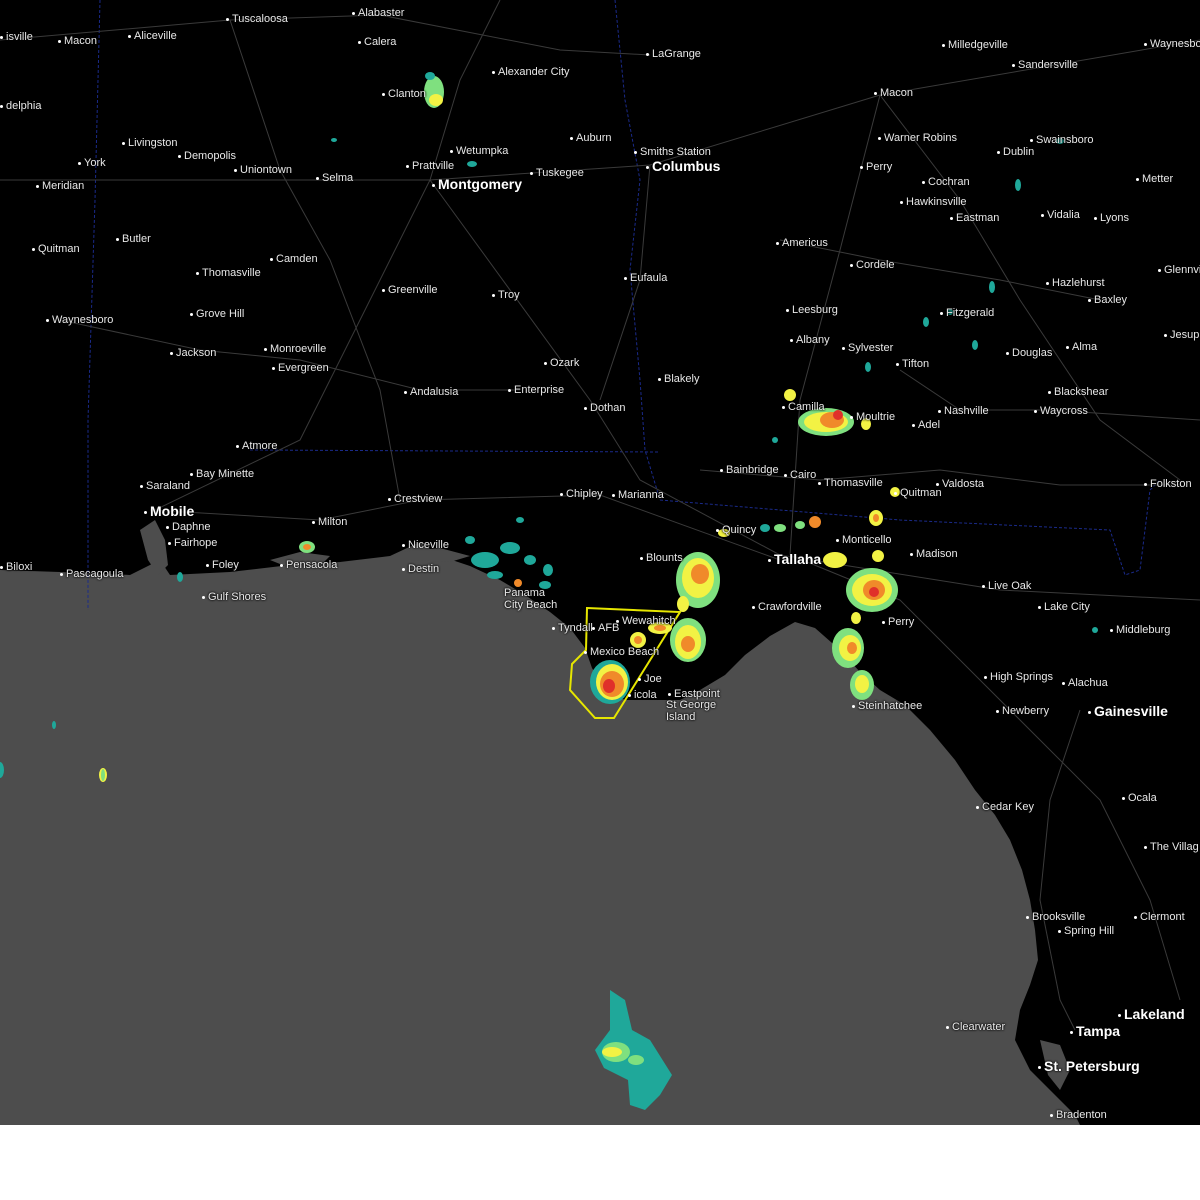 Image resolution: width=1200 pixels, height=1200 pixels. I want to click on city-label-adel: Adel, so click(926, 425).